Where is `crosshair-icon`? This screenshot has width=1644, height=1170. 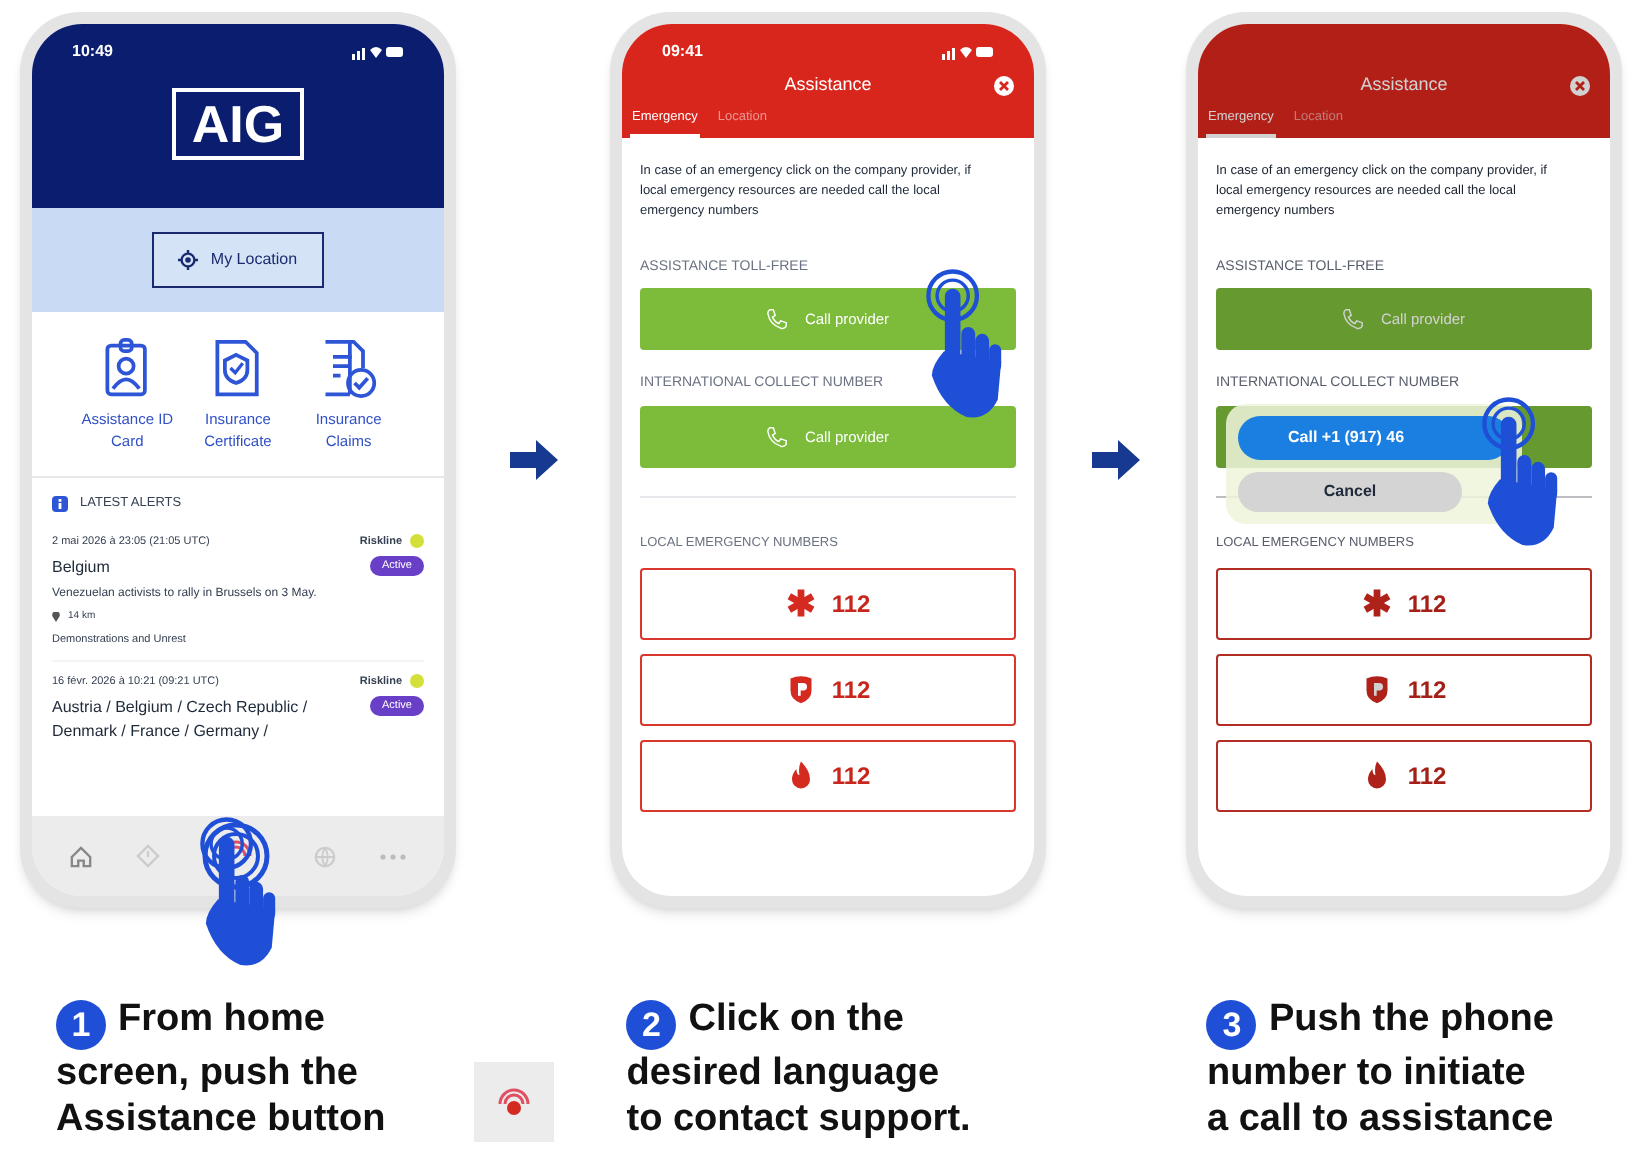 crosshair-icon is located at coordinates (188, 260).